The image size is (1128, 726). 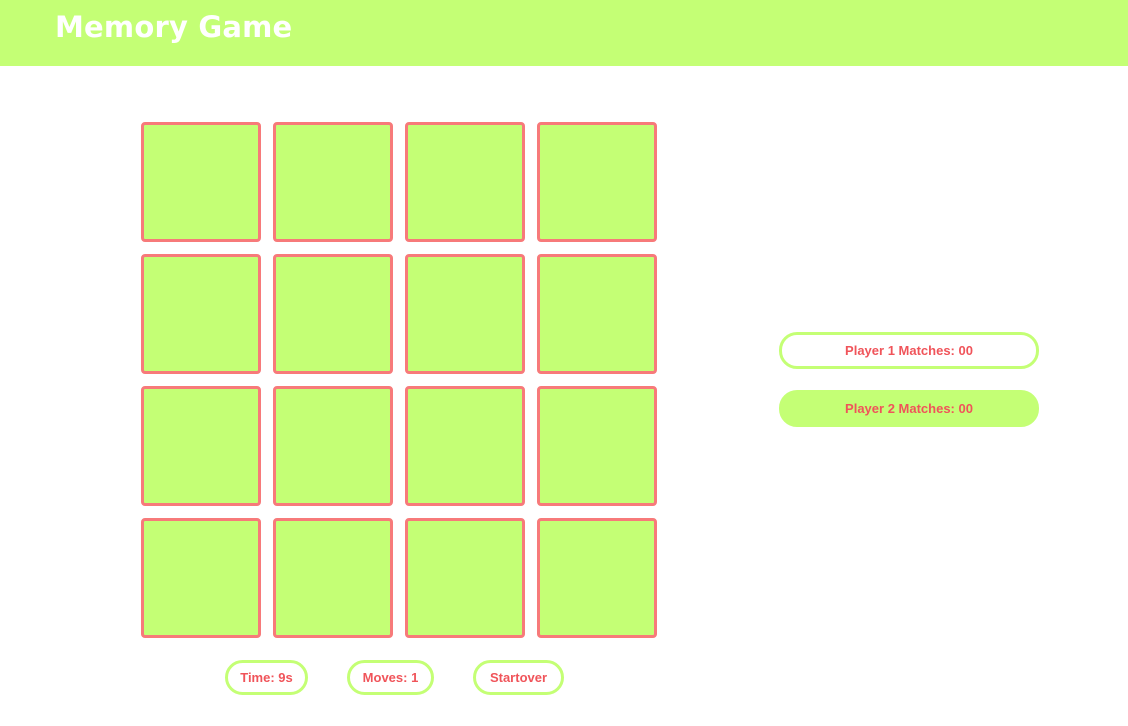 What do you see at coordinates (333, 314) in the screenshot?
I see `card-r2-c2` at bounding box center [333, 314].